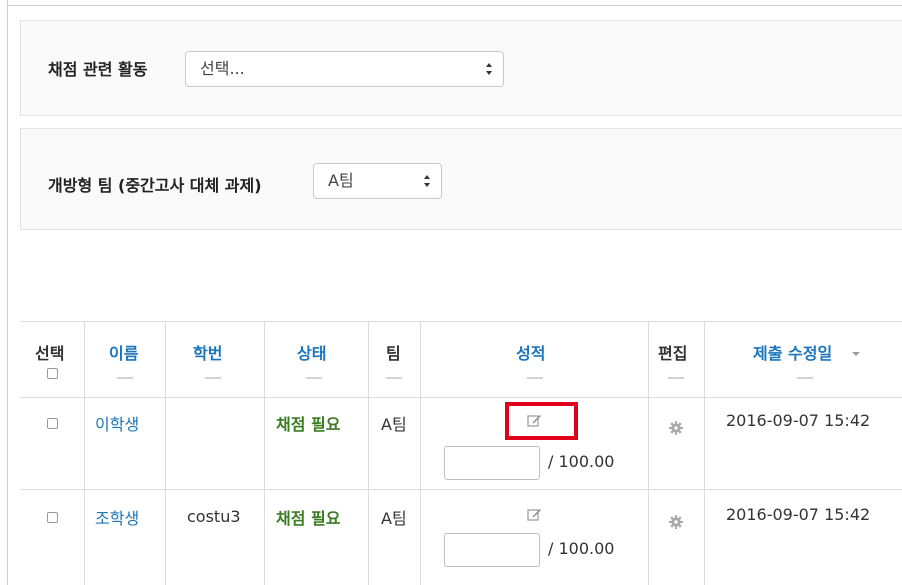  I want to click on student-name-link: 이학생, so click(117, 423).